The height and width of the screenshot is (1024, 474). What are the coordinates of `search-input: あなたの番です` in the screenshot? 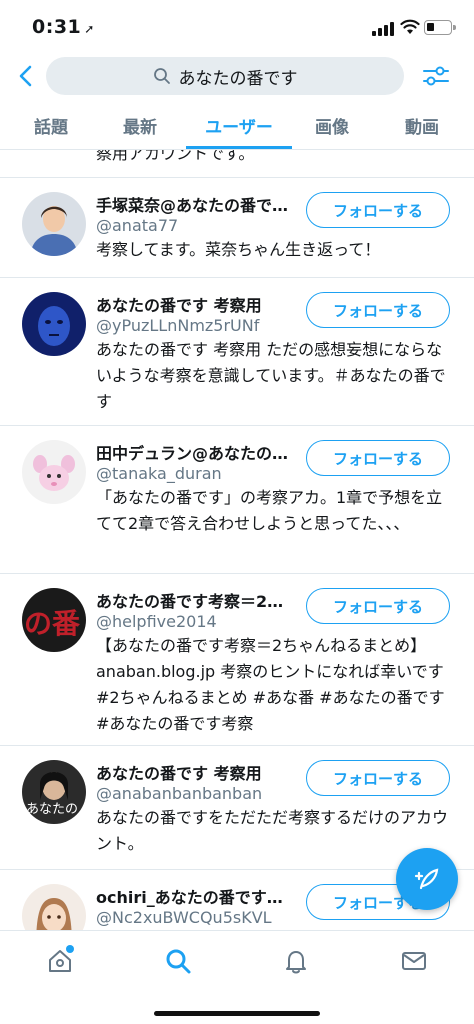 It's located at (225, 76).